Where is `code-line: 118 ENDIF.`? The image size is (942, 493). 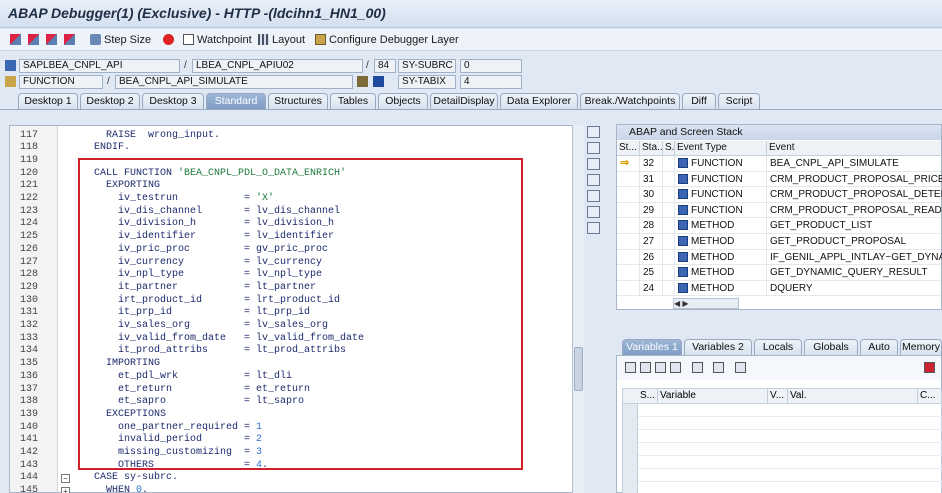
code-line: 118 ENDIF. is located at coordinates (290, 148).